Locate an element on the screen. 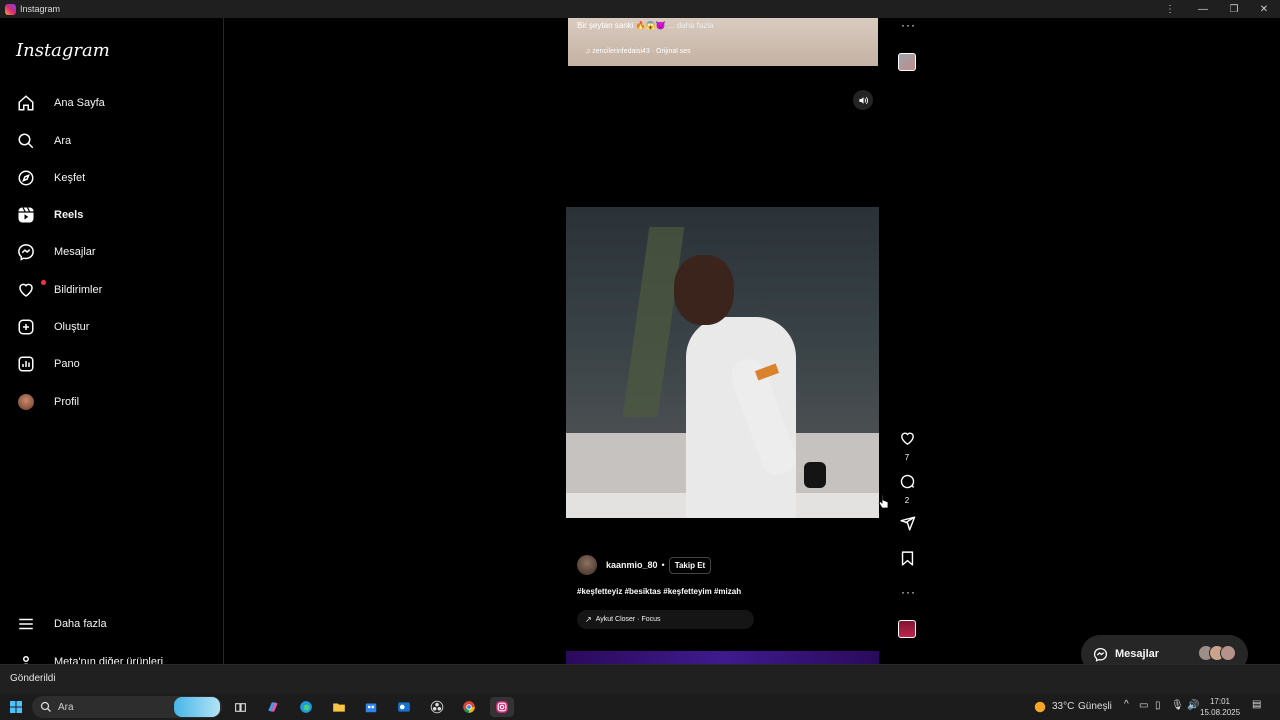 The width and height of the screenshot is (1280, 720). author-row: kaanmio_80 • Takip Et is located at coordinates (644, 565).